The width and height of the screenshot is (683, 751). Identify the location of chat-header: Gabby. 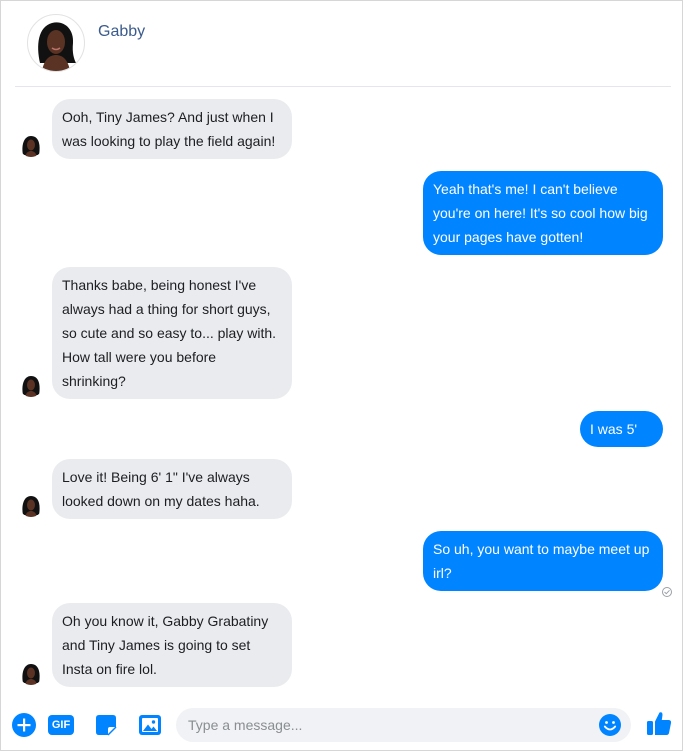
(342, 44).